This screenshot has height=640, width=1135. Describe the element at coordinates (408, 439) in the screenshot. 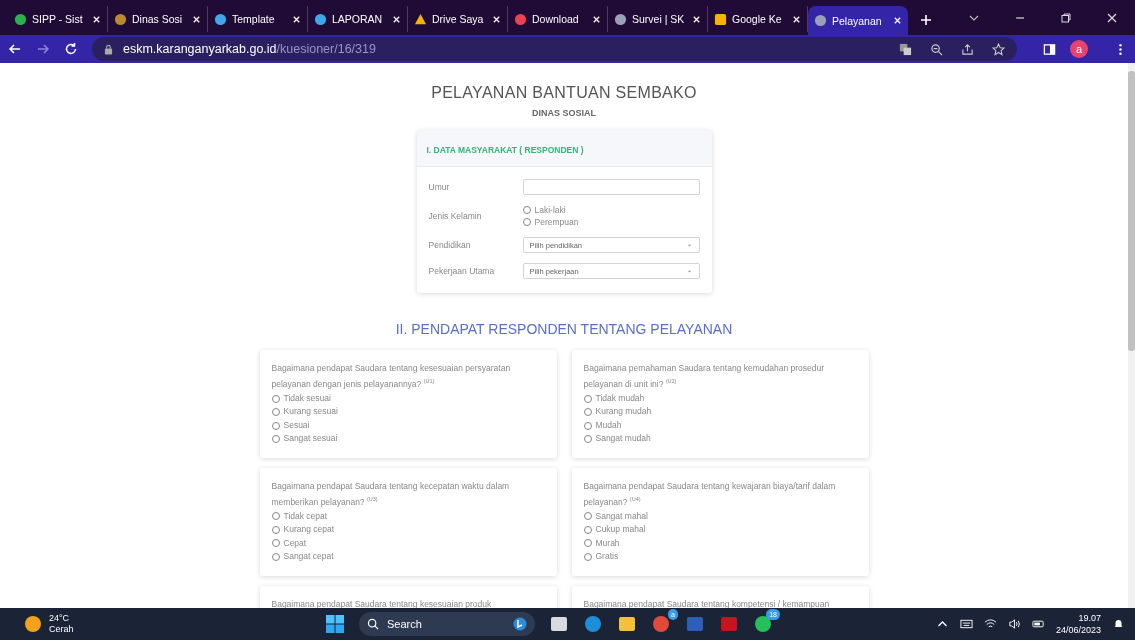

I see `radio-option: Sangat sesuai` at that location.